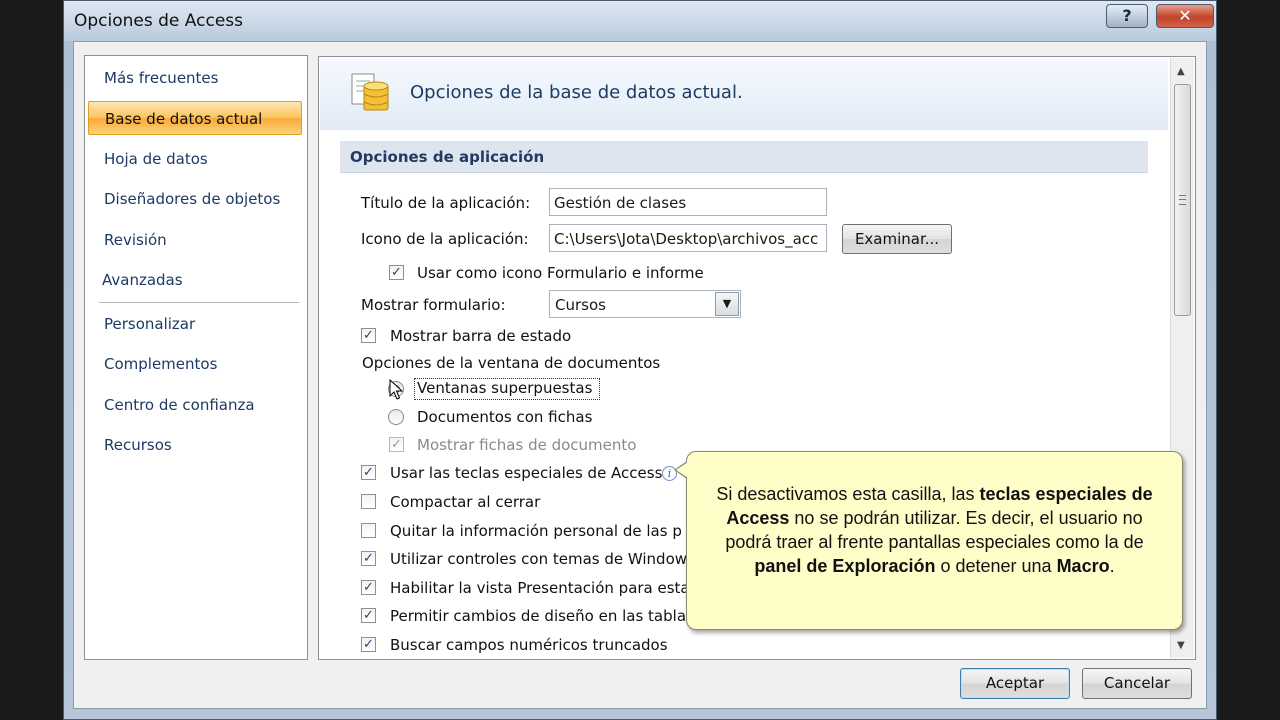 This screenshot has height=720, width=1280. I want to click on truncated-fields-checkbox: ✓, so click(368, 644).